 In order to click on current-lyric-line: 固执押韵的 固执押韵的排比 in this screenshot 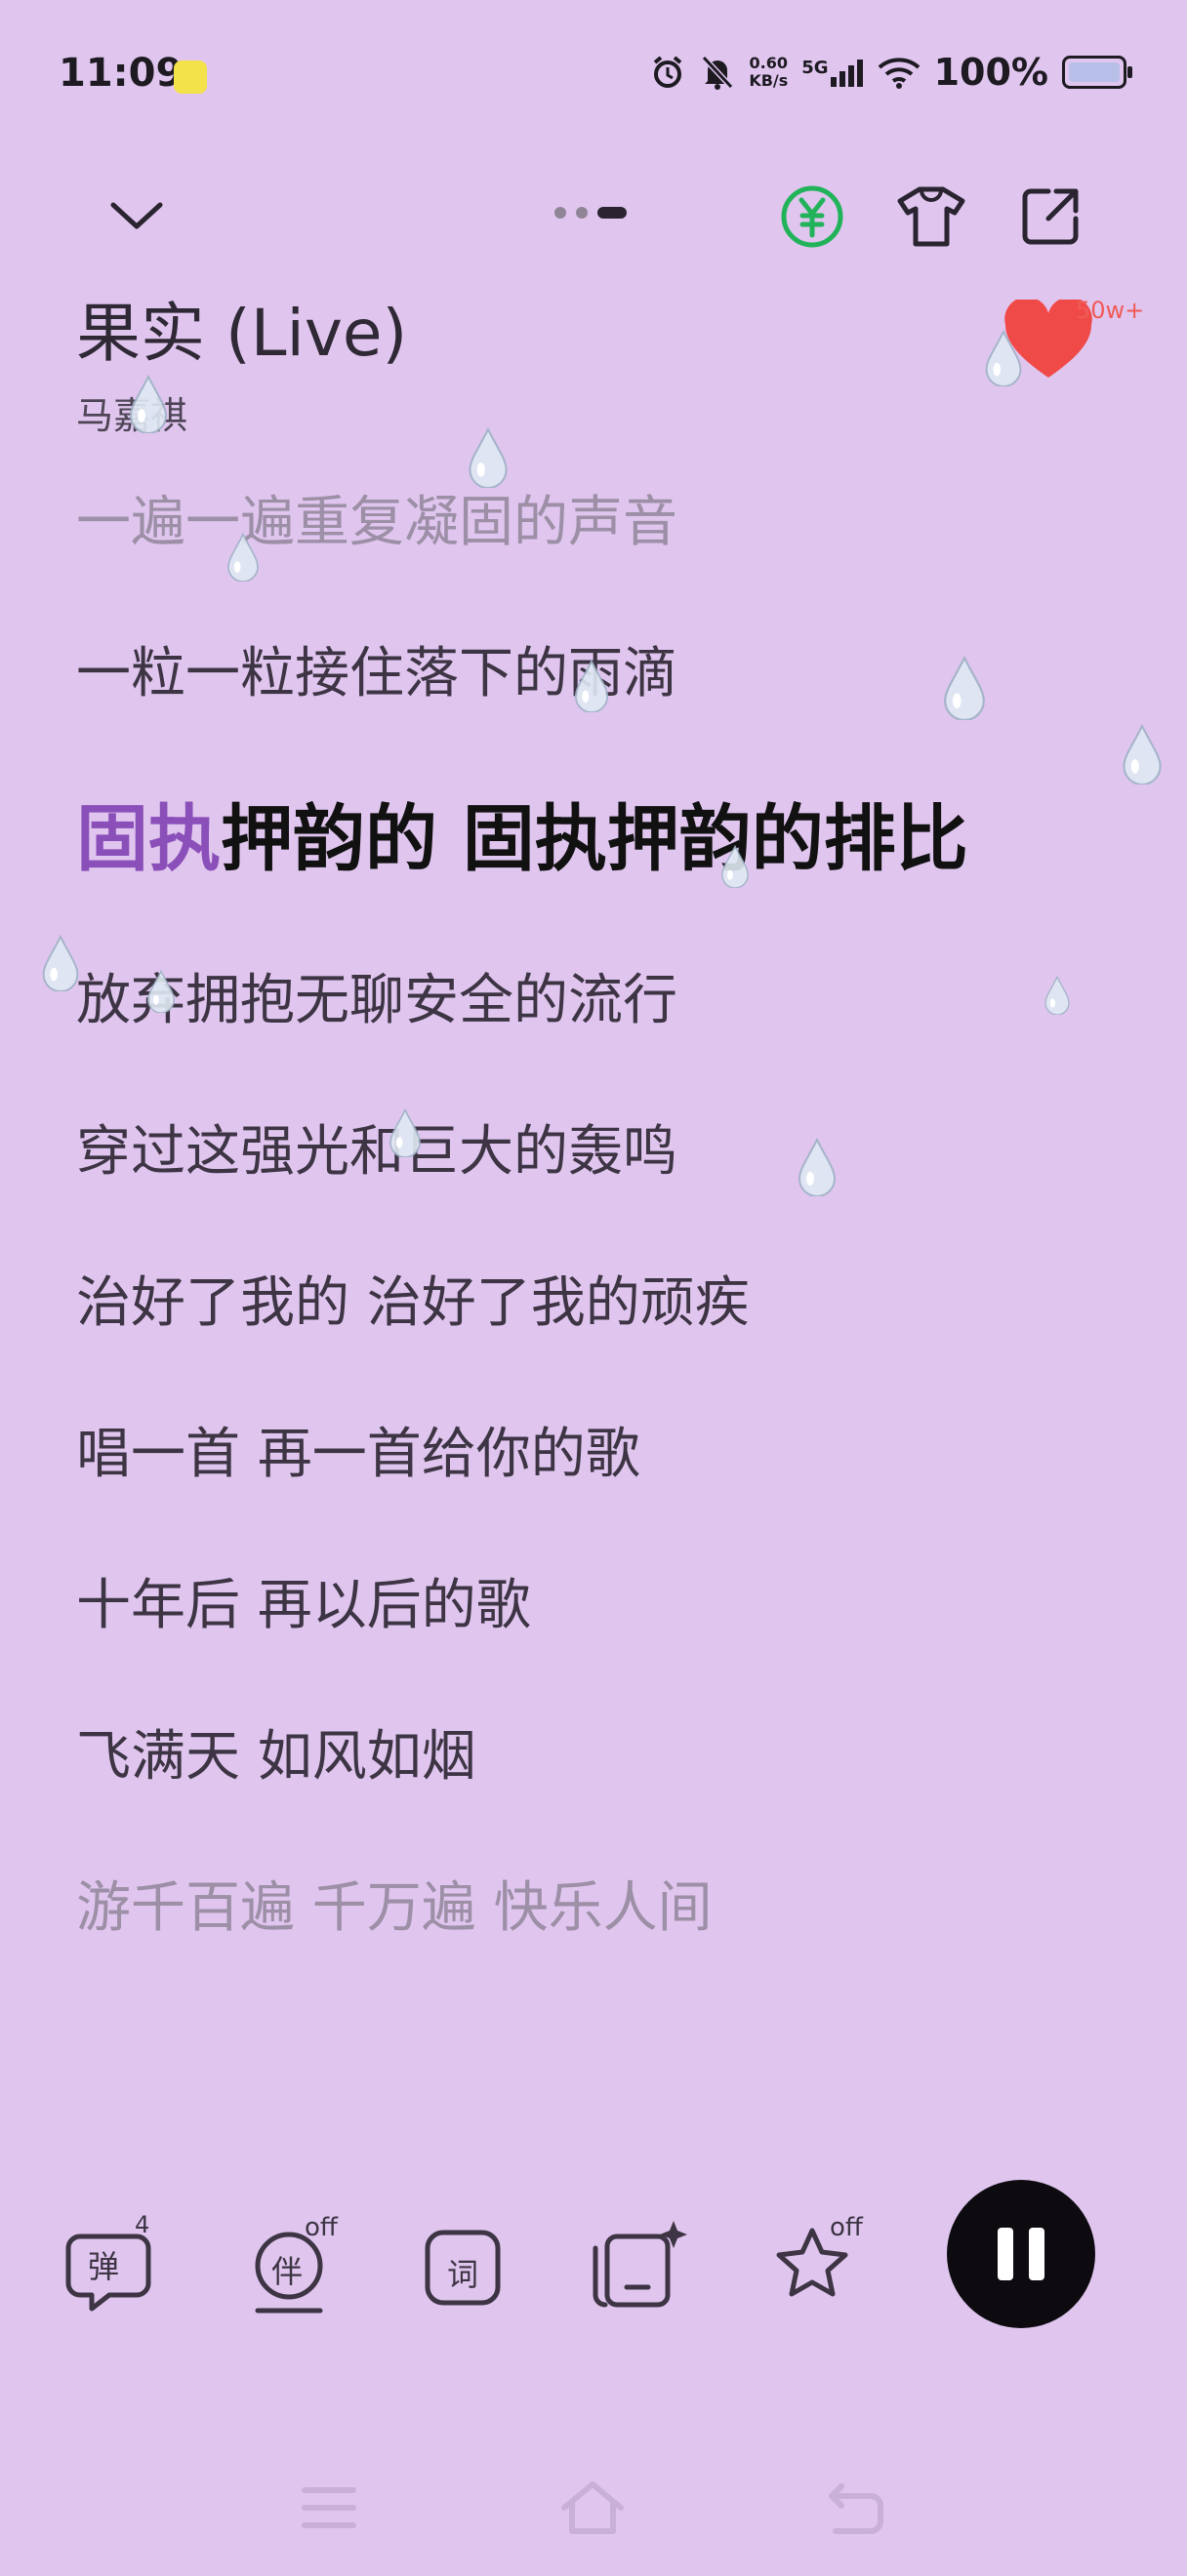, I will do `click(522, 833)`.